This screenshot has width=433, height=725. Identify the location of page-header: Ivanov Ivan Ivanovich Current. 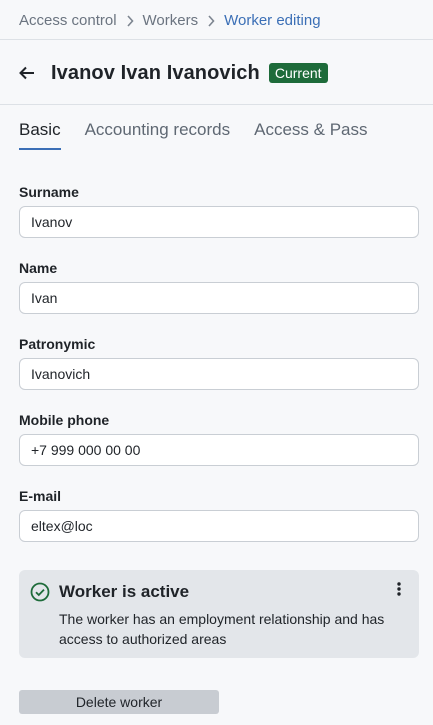
(173, 73).